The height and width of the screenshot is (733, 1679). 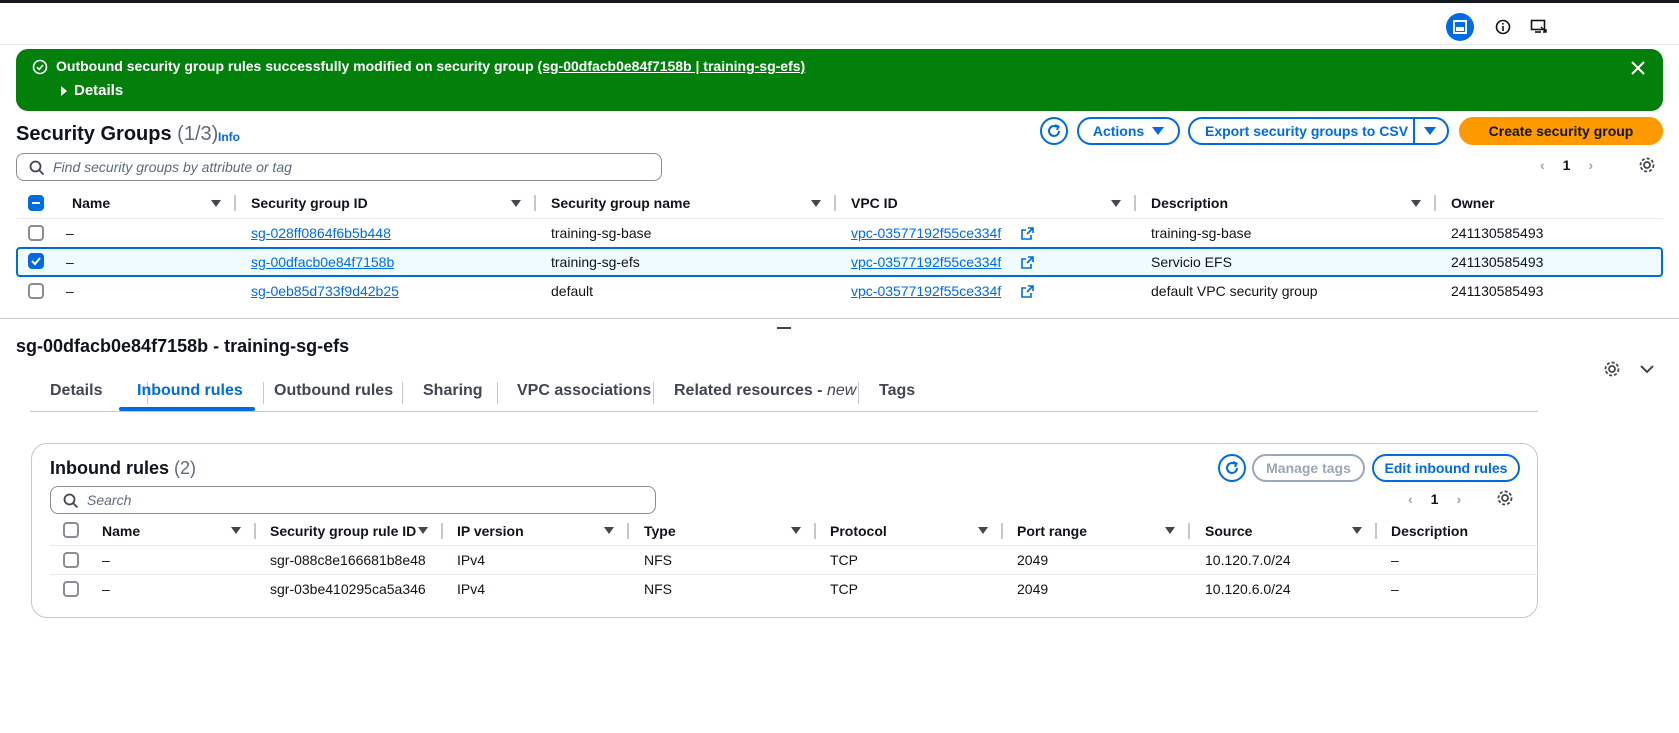 I want to click on collapse-chevron-icon, so click(x=1647, y=369).